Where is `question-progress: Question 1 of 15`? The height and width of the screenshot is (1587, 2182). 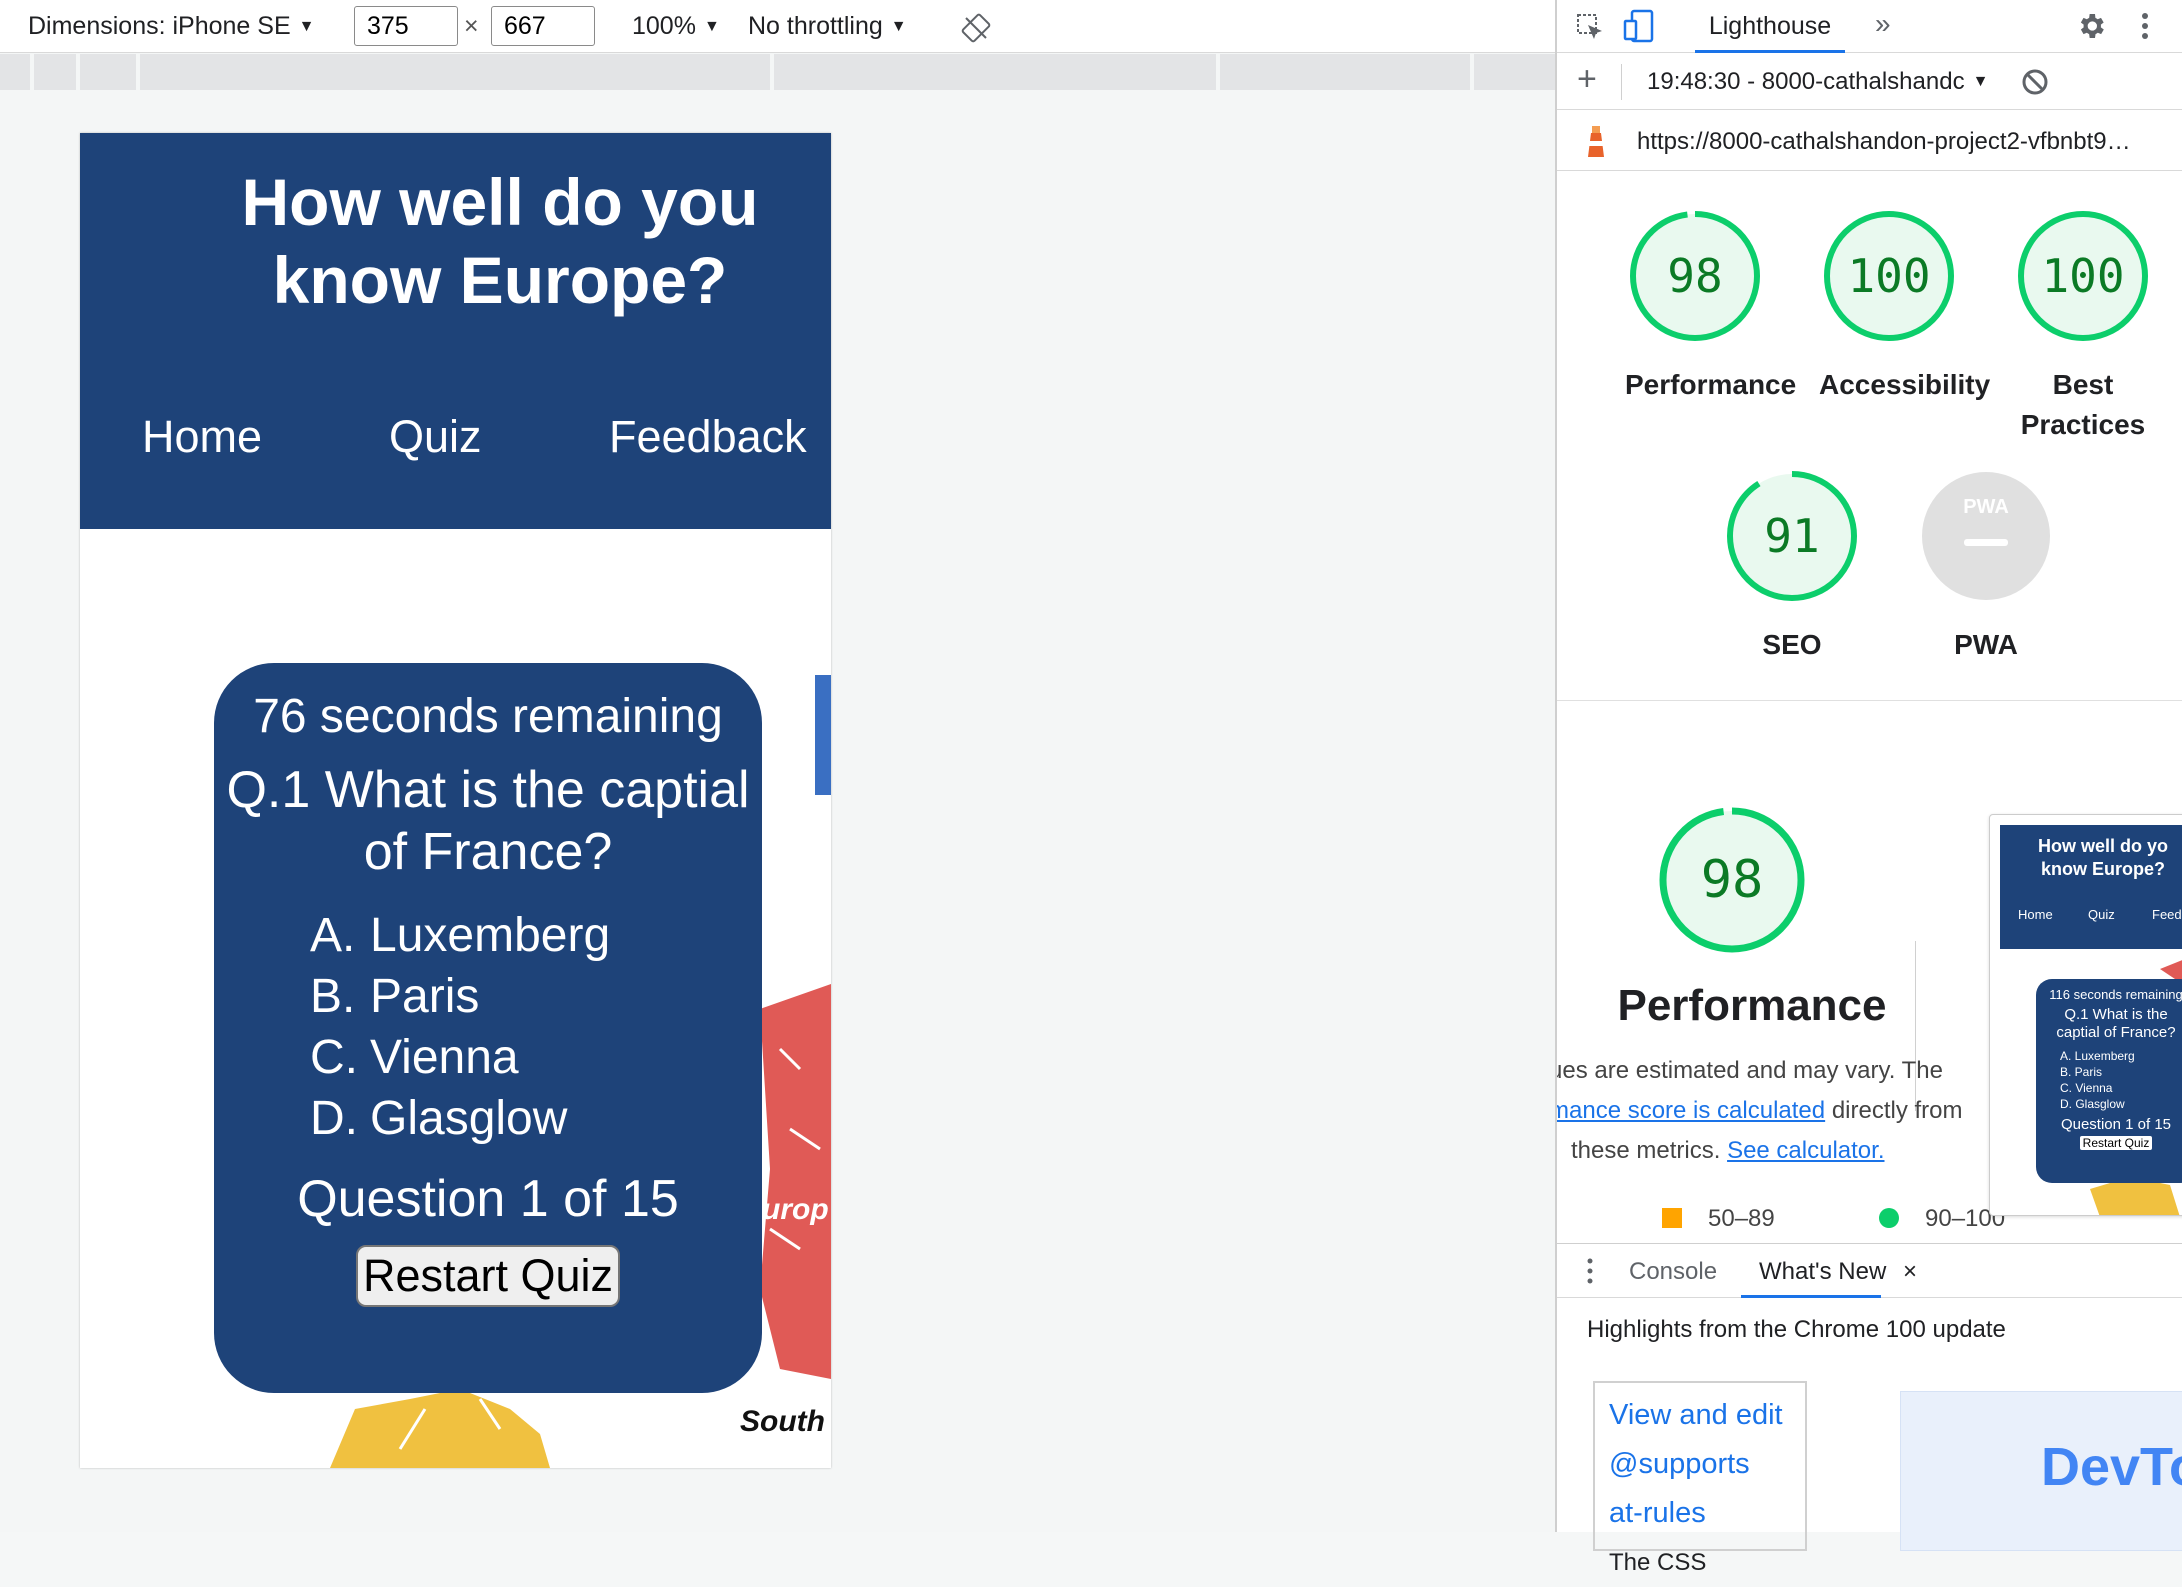 question-progress: Question 1 of 15 is located at coordinates (488, 1199).